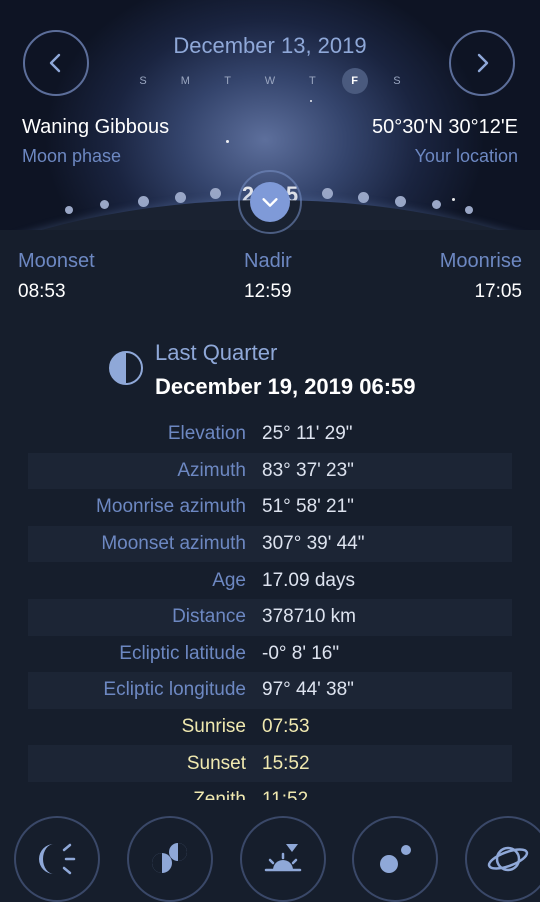  What do you see at coordinates (270, 46) in the screenshot?
I see `date-title: December 13, 2019` at bounding box center [270, 46].